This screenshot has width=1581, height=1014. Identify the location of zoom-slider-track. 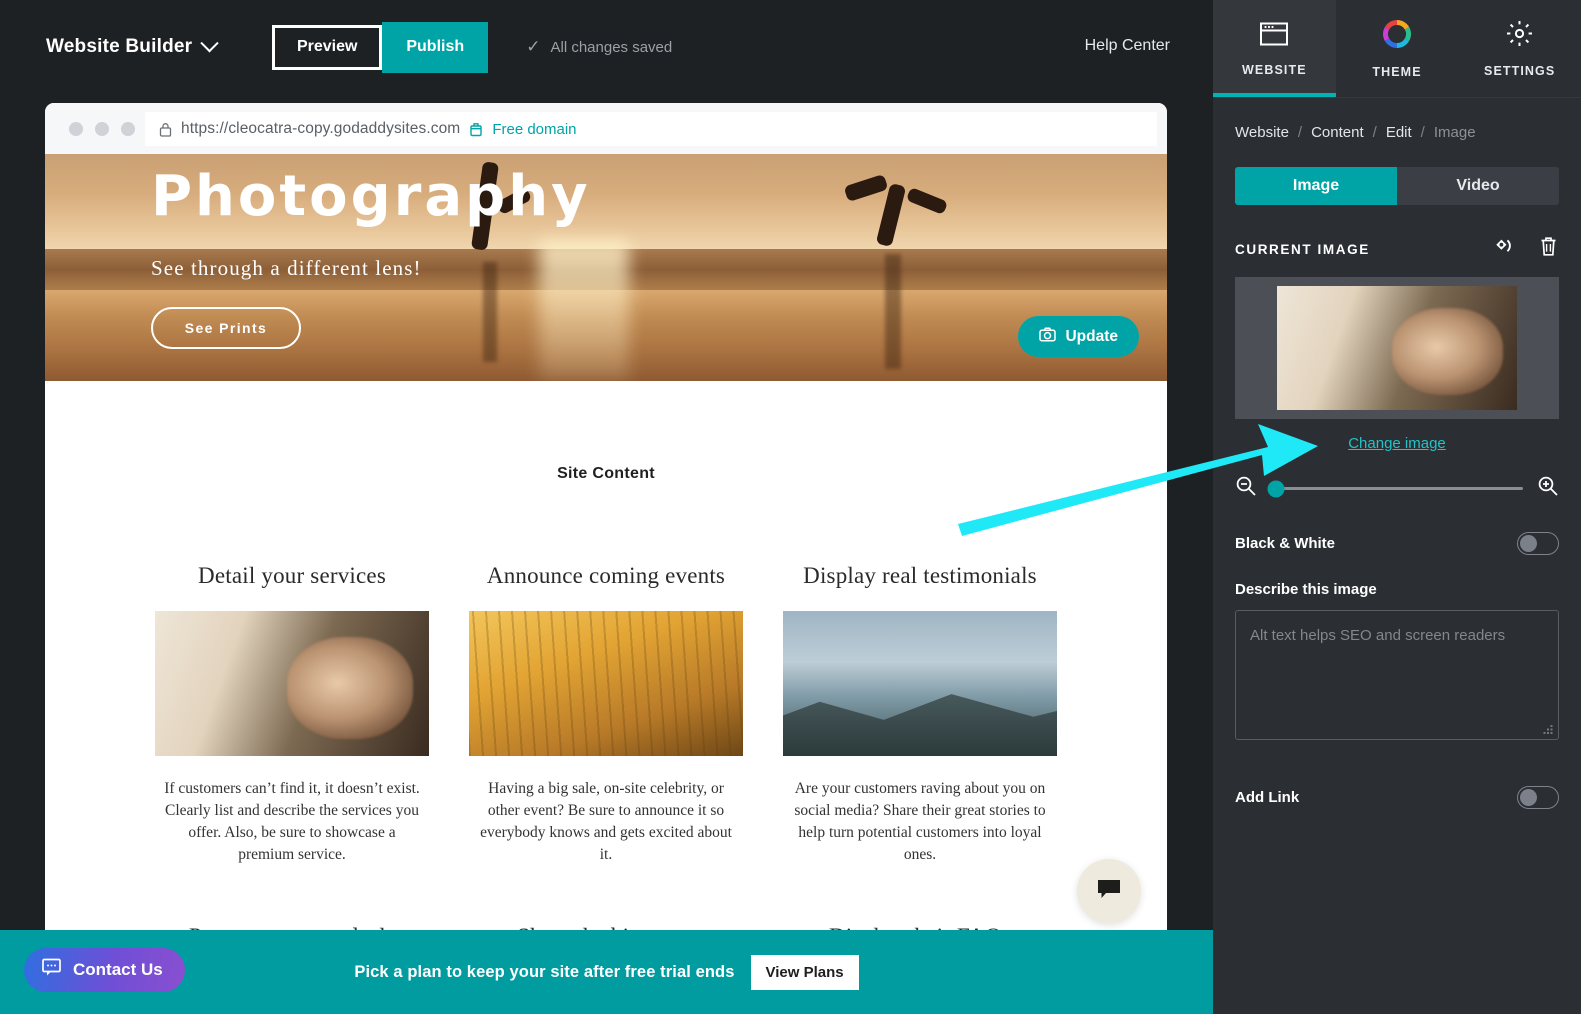
(1395, 488).